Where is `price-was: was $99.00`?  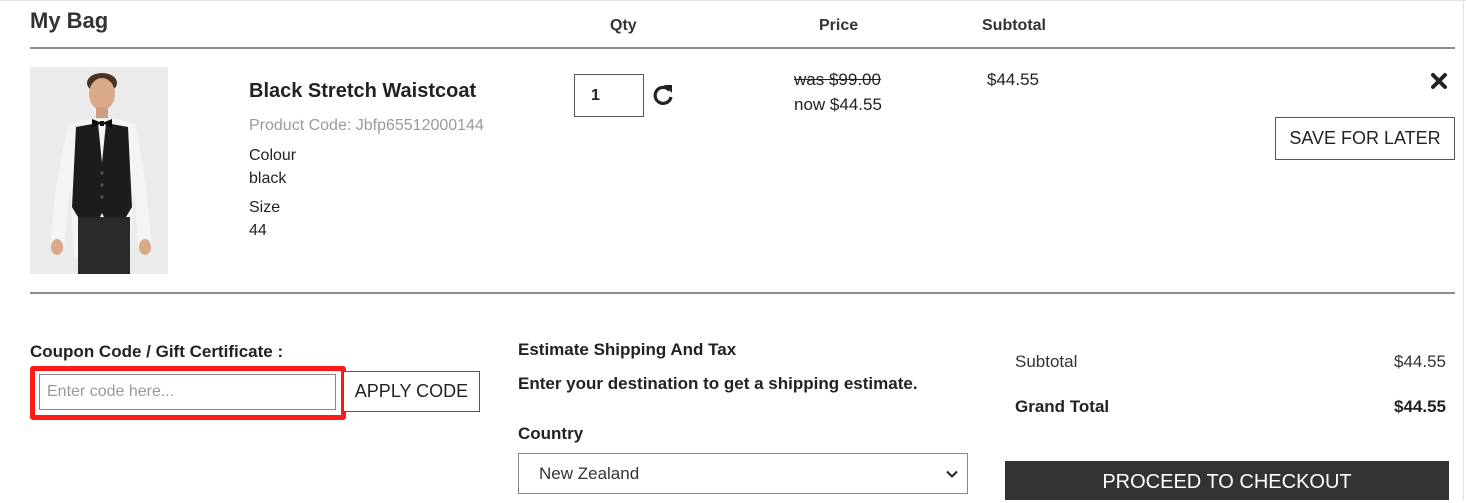 price-was: was $99.00 is located at coordinates (837, 79).